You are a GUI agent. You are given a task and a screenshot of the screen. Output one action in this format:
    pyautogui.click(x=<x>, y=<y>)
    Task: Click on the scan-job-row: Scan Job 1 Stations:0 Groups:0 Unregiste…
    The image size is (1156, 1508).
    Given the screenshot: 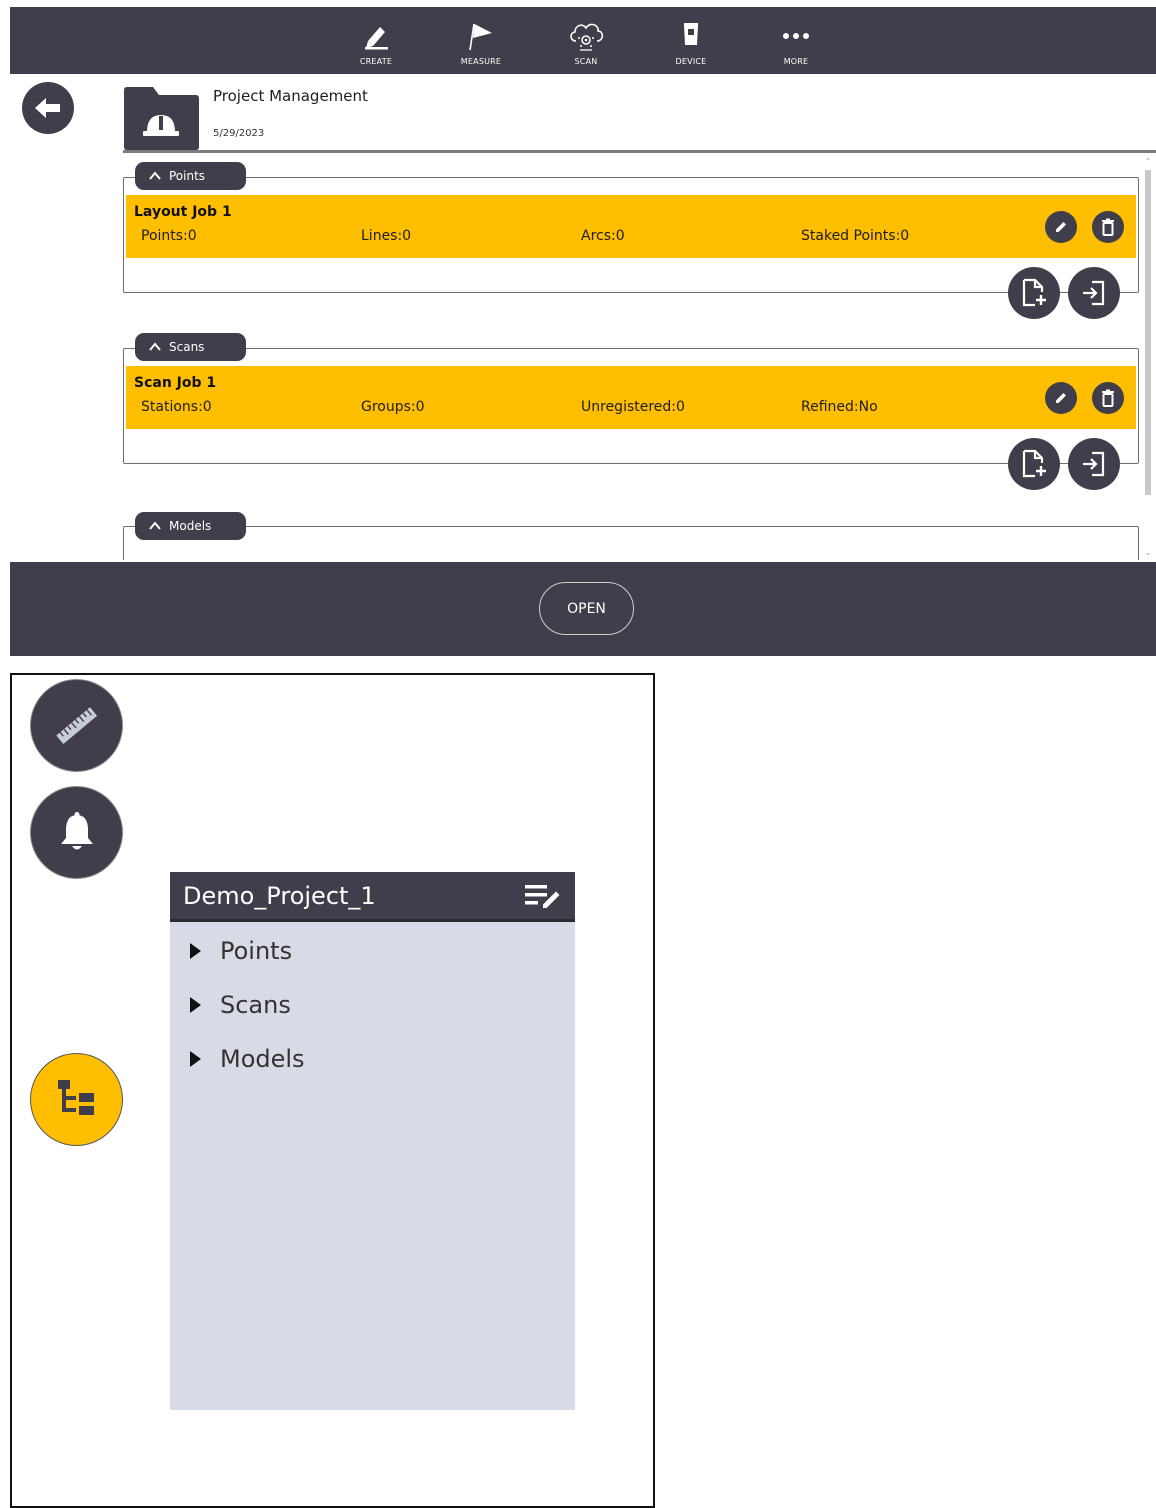 What is the action you would take?
    pyautogui.click(x=631, y=397)
    